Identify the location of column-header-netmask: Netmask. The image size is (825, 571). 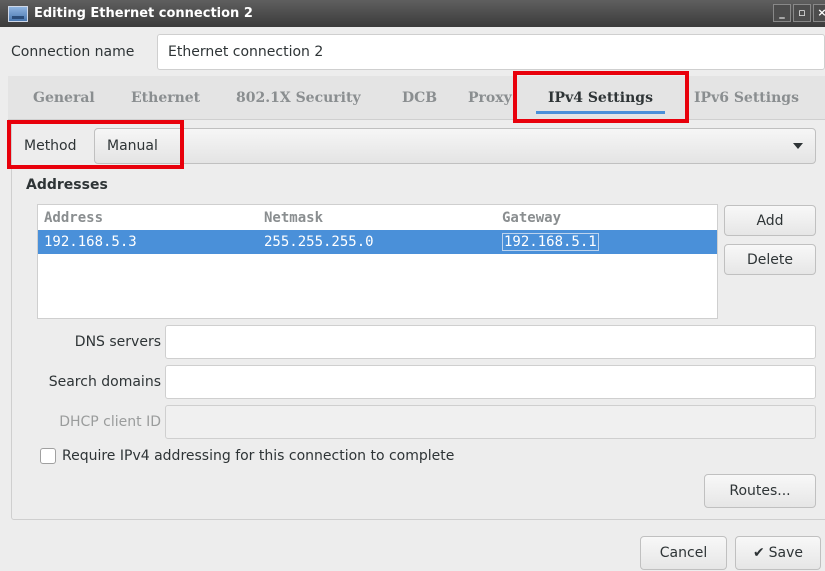
(293, 218).